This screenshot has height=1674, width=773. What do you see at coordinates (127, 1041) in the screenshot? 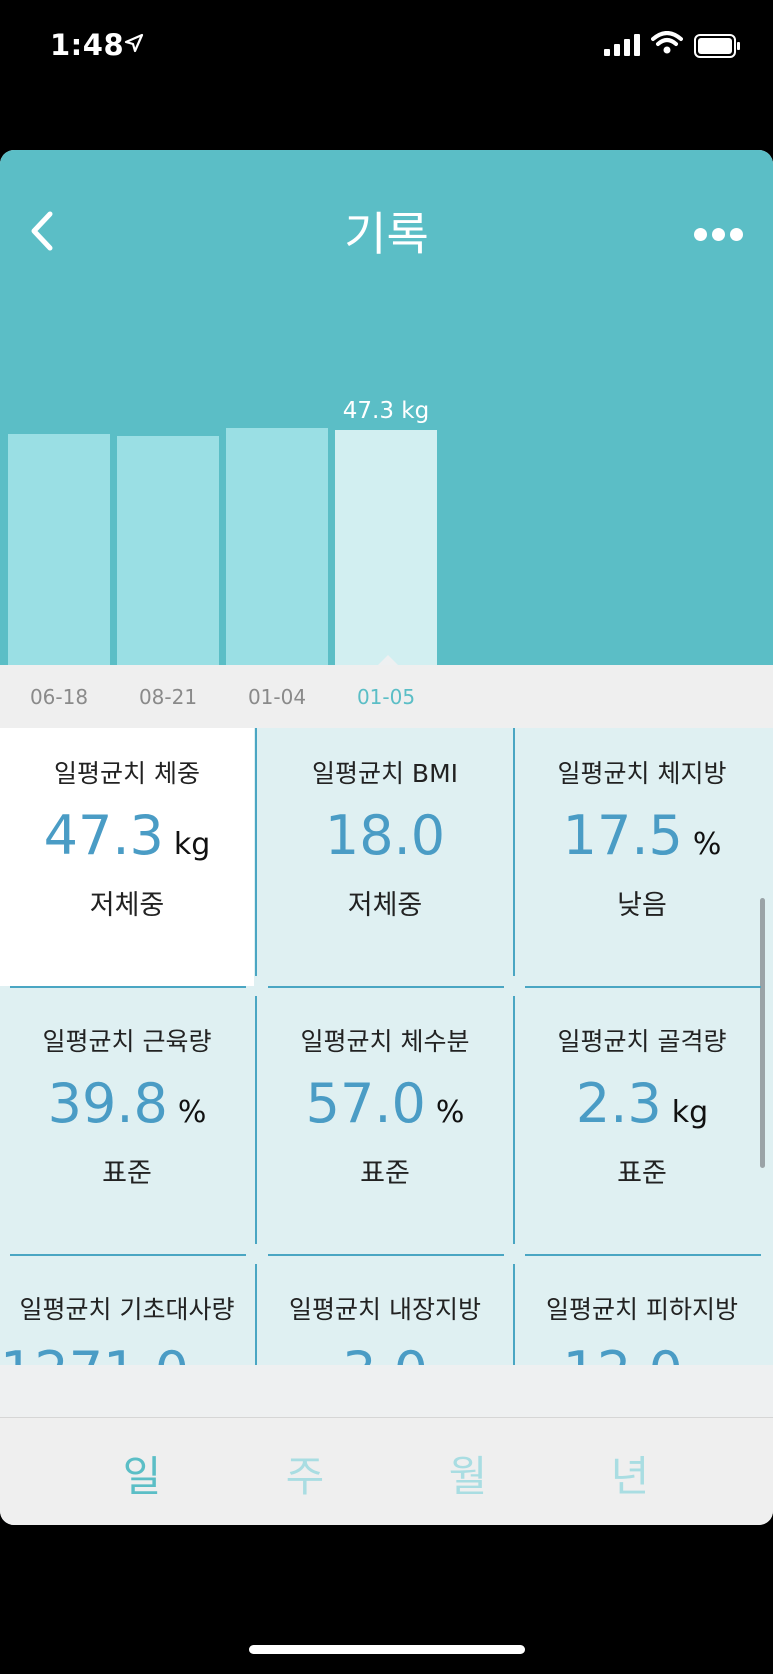
I see `metric-label: 일평균치 근육량` at bounding box center [127, 1041].